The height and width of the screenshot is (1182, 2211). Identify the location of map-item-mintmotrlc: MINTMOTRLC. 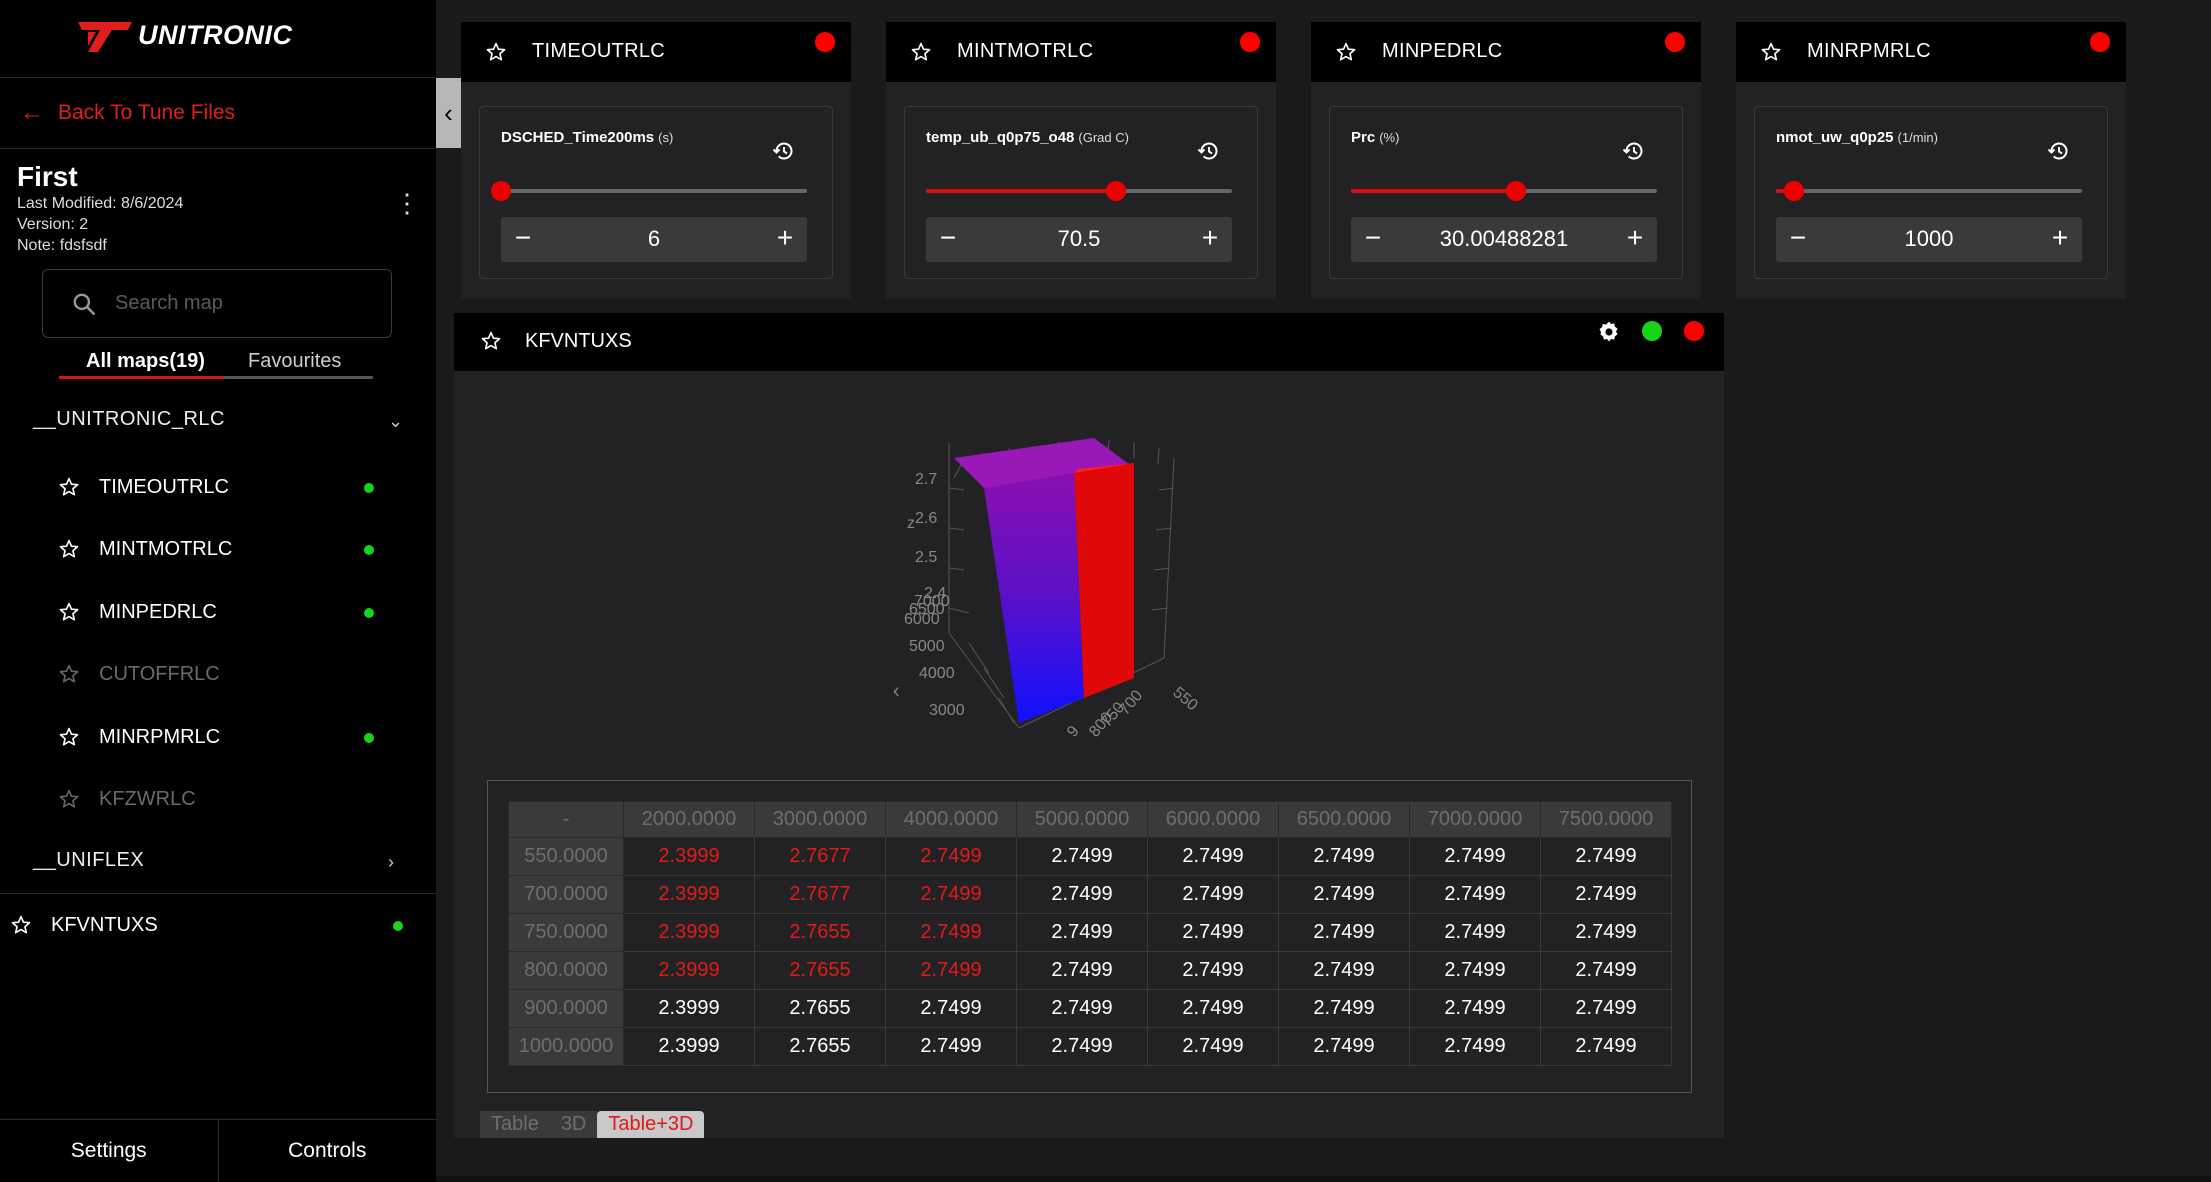
(218, 549).